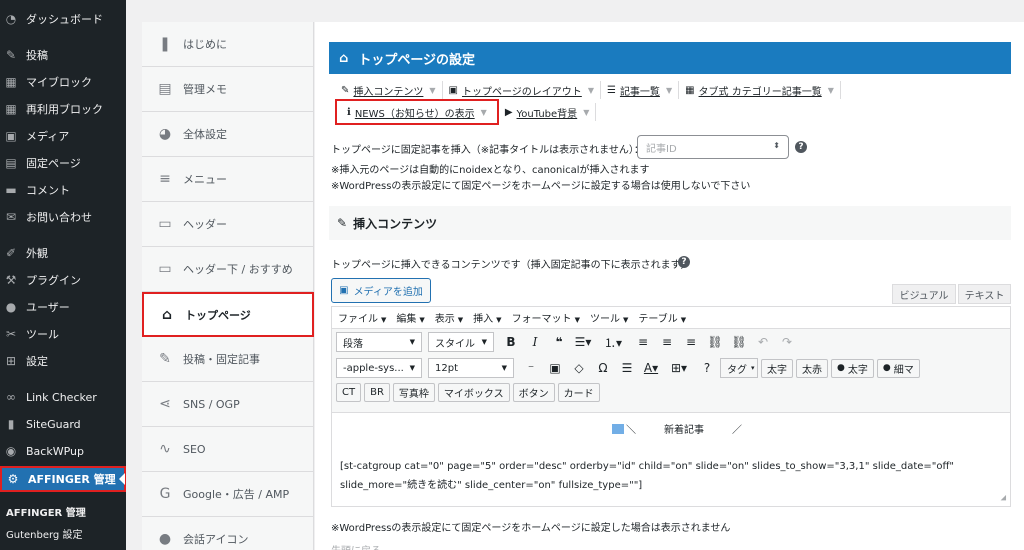 Image resolution: width=1024 pixels, height=550 pixels. What do you see at coordinates (643, 342) in the screenshot?
I see `align-left-icon: ≡` at bounding box center [643, 342].